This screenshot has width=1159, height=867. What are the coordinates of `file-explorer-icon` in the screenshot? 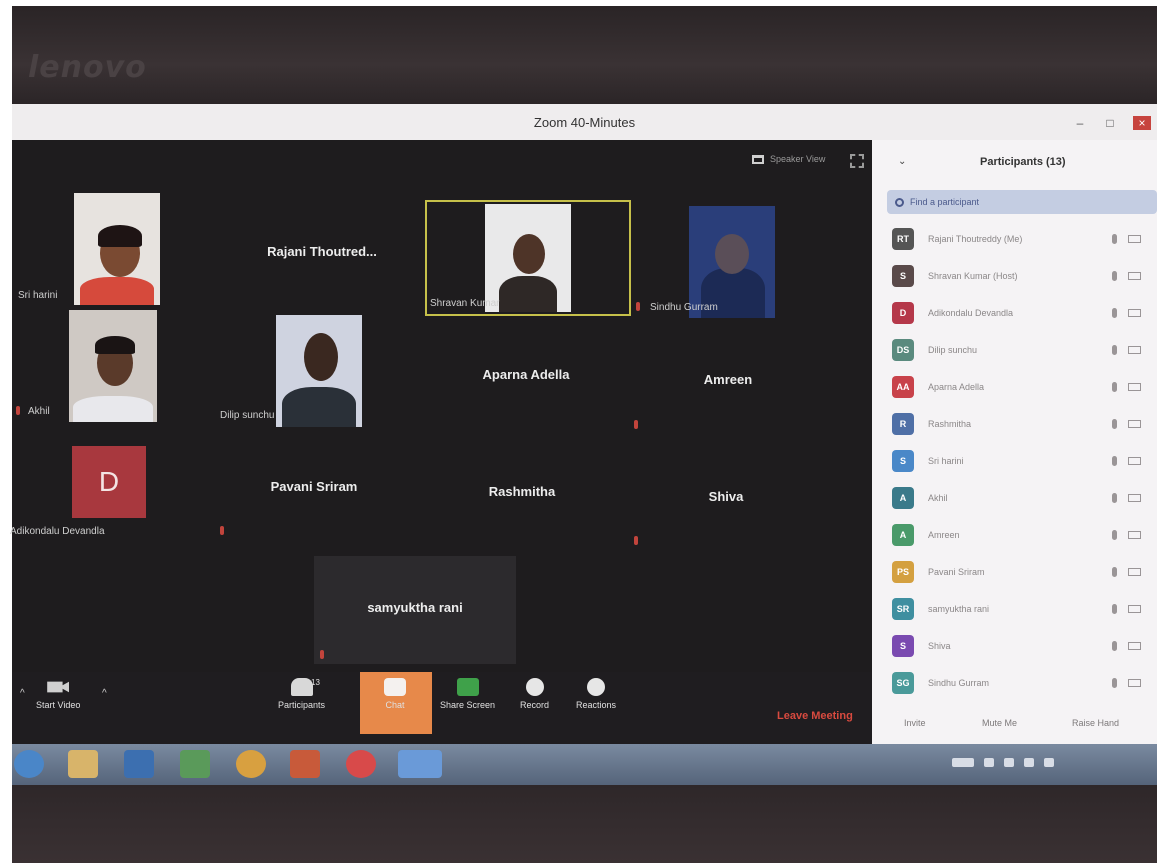 It's located at (83, 764).